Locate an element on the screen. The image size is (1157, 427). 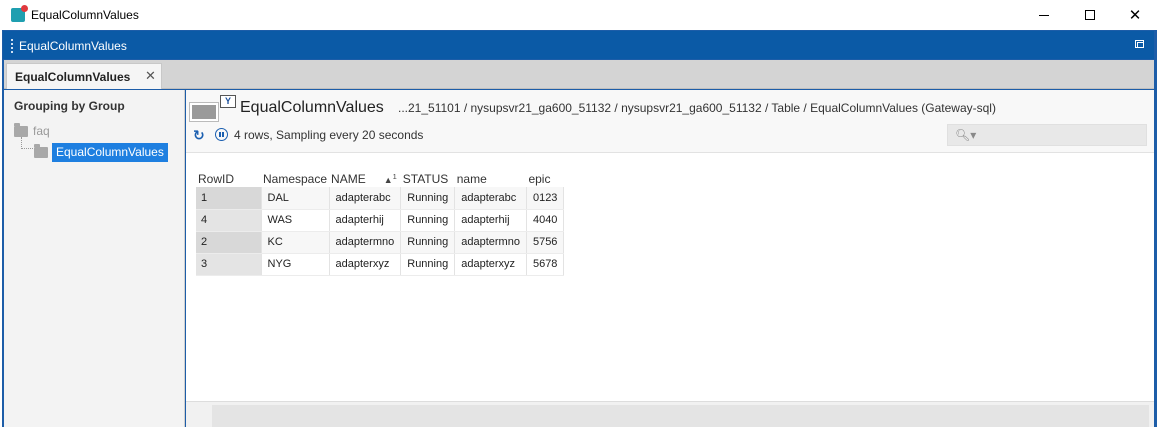
column-header-name-upper: NAME ▲1 is located at coordinates (365, 178).